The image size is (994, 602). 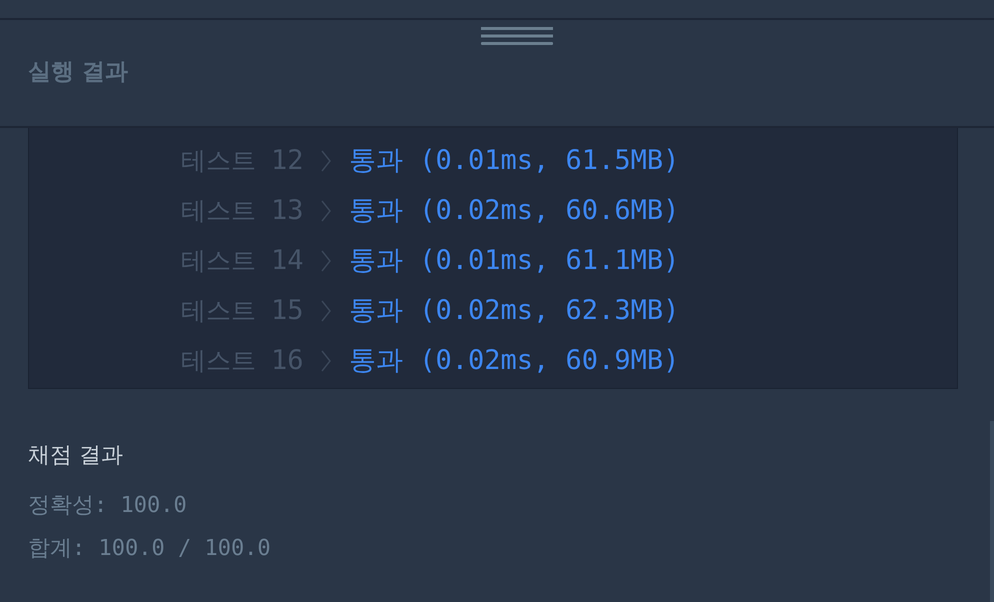 I want to click on grading-title: 채점 결과, so click(x=75, y=456).